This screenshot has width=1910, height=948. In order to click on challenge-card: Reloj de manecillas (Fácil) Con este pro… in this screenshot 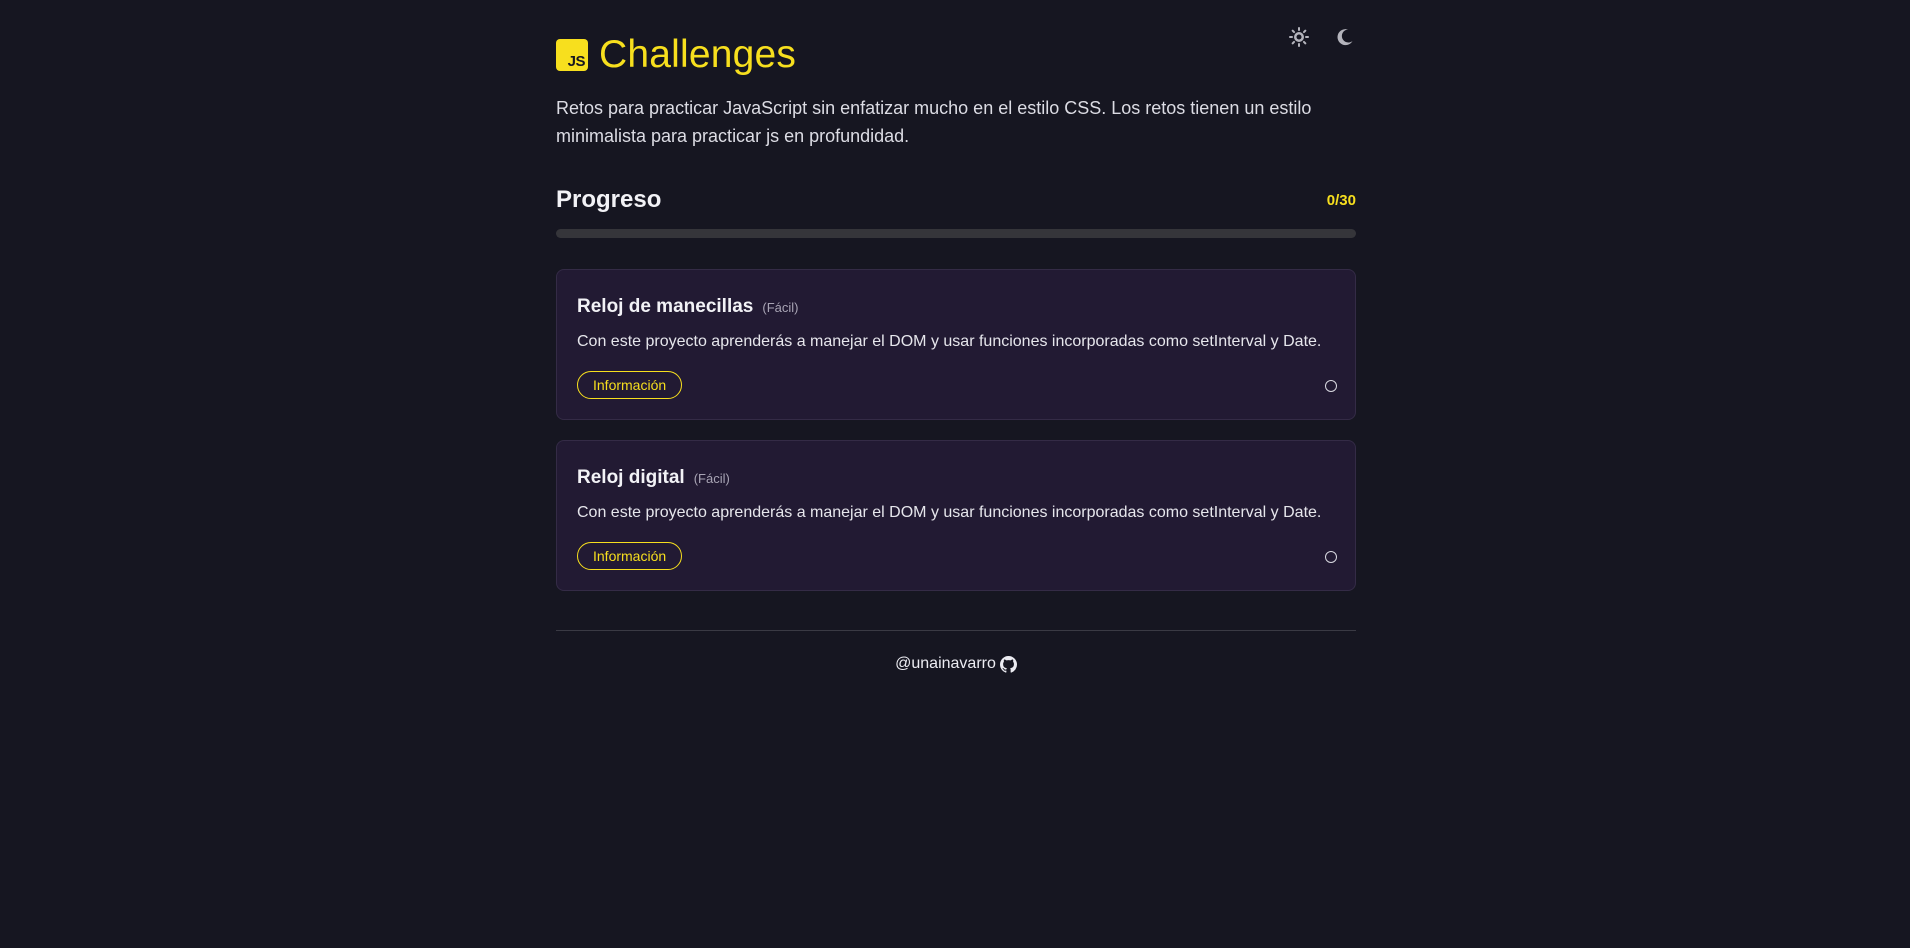, I will do `click(956, 344)`.